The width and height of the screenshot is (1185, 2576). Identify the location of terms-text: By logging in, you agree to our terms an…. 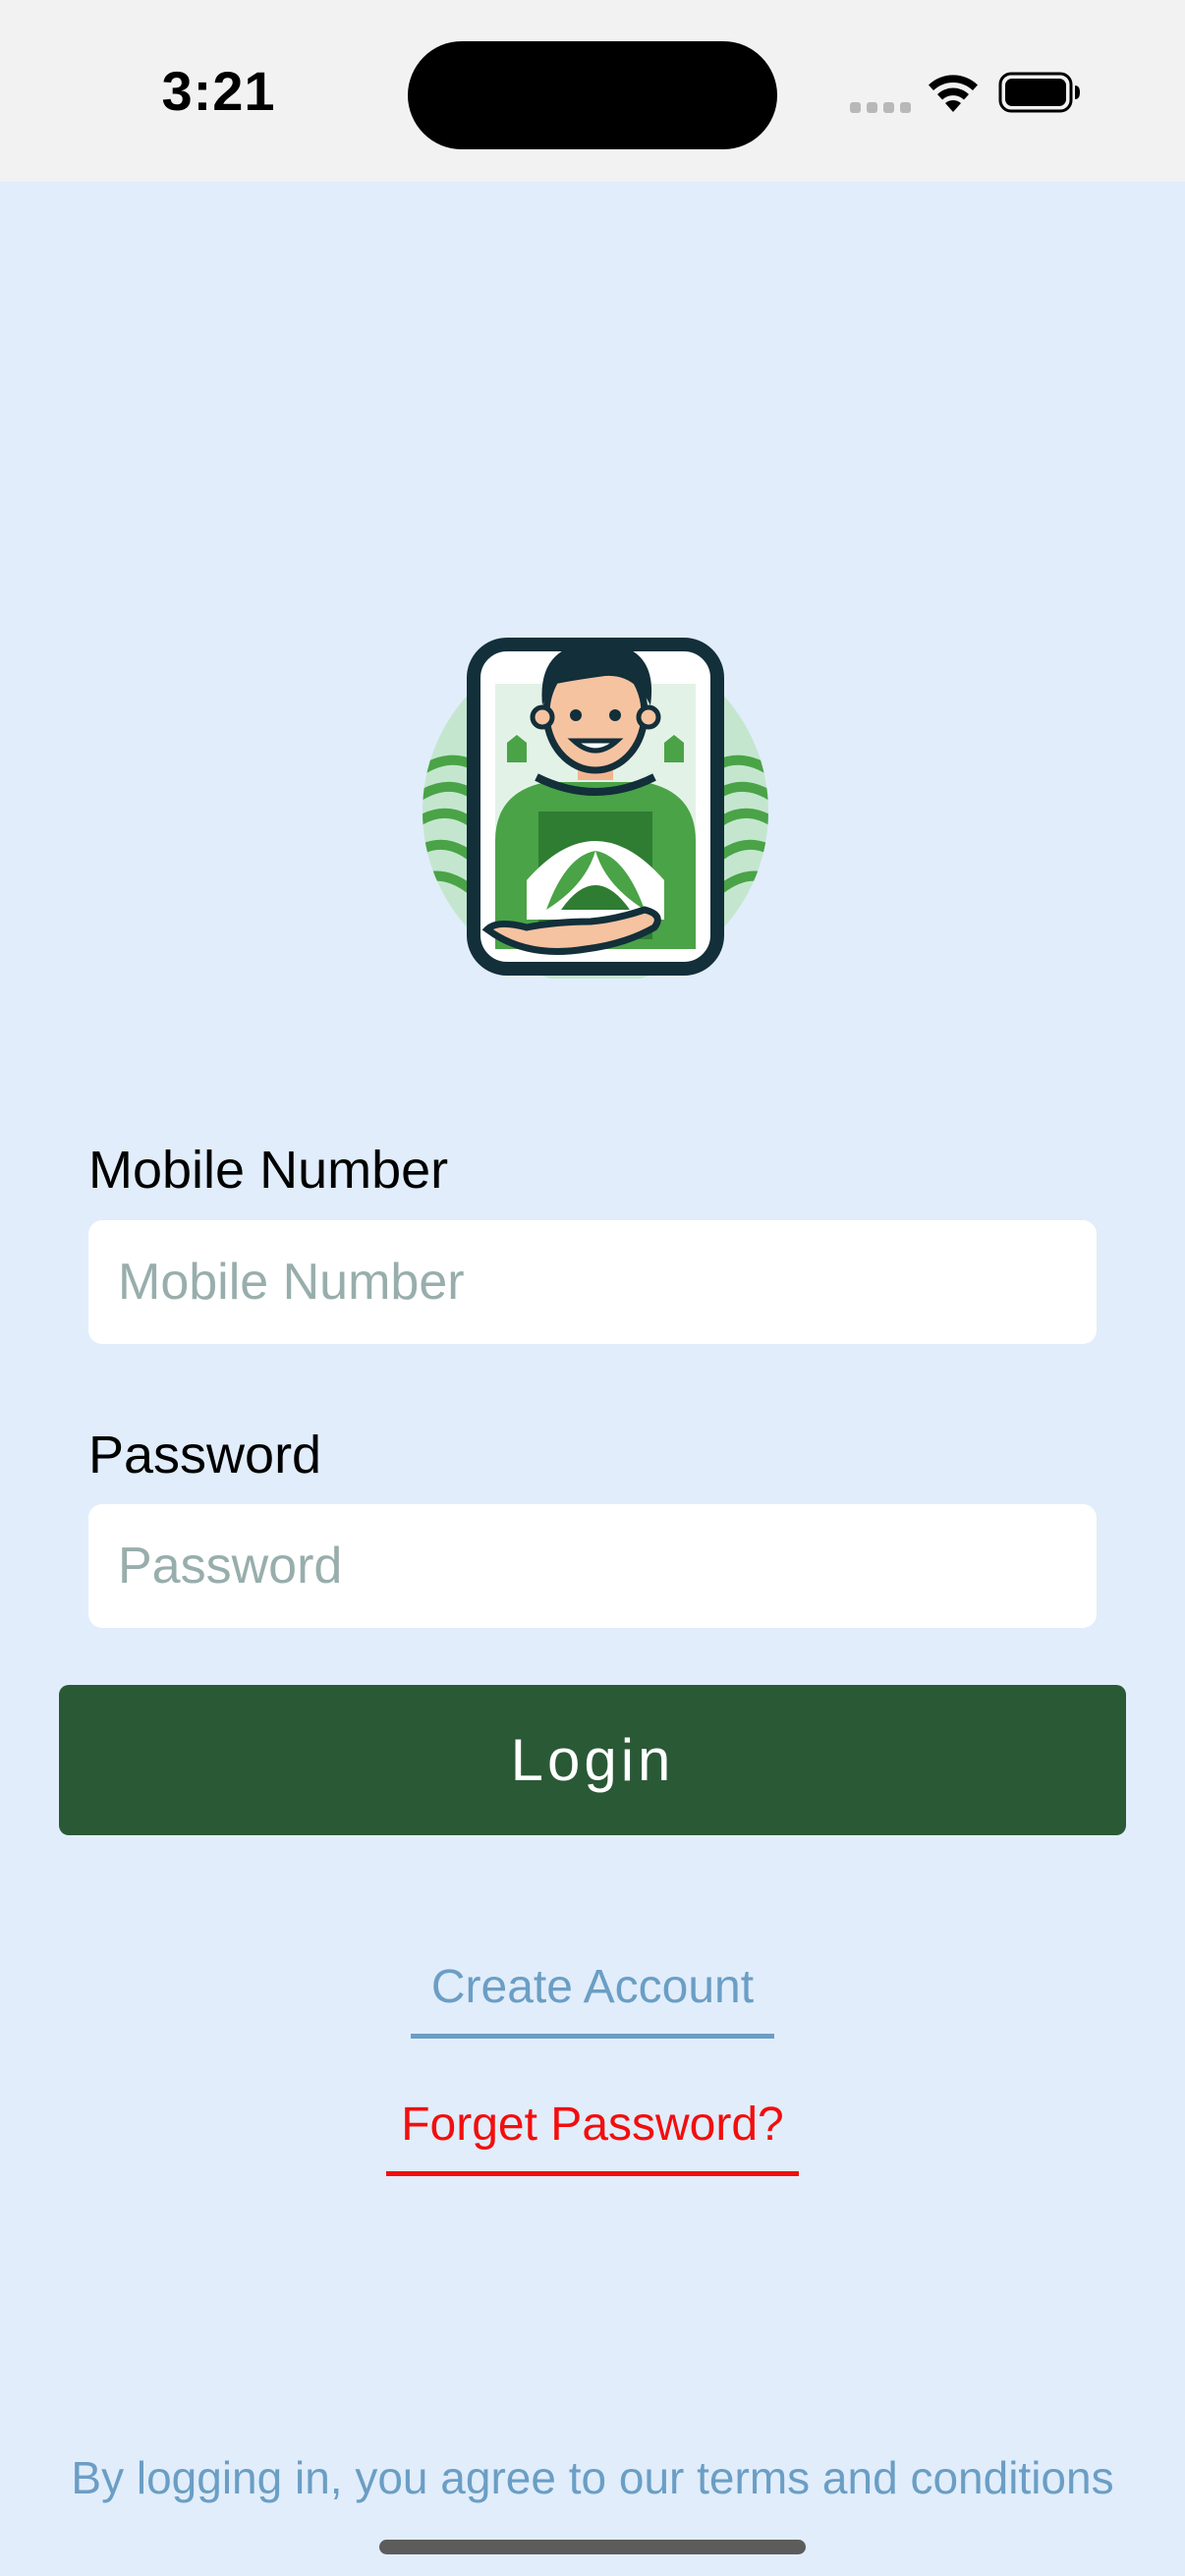
(592, 2477).